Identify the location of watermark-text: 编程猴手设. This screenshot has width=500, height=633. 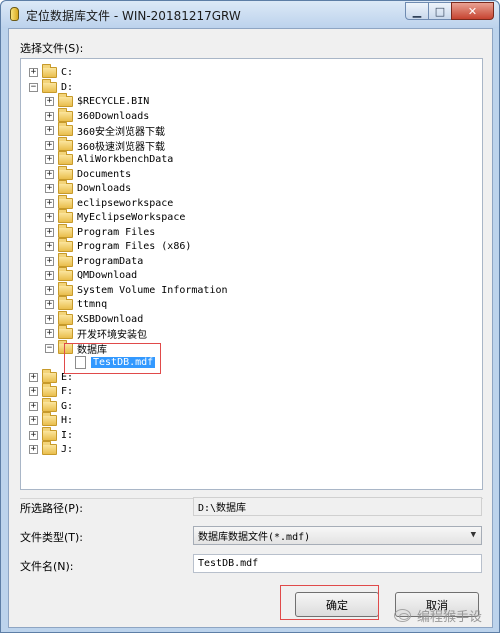
(450, 617).